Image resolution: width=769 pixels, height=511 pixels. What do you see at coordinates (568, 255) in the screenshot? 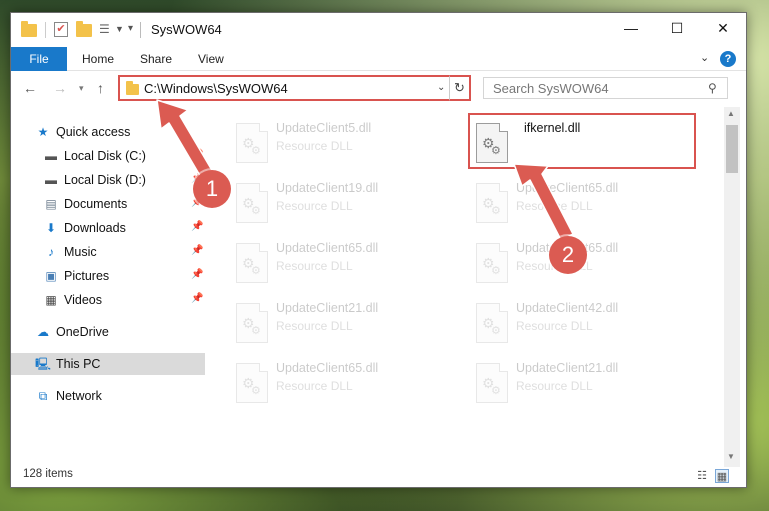
I see `annotation-marker-2: 2` at bounding box center [568, 255].